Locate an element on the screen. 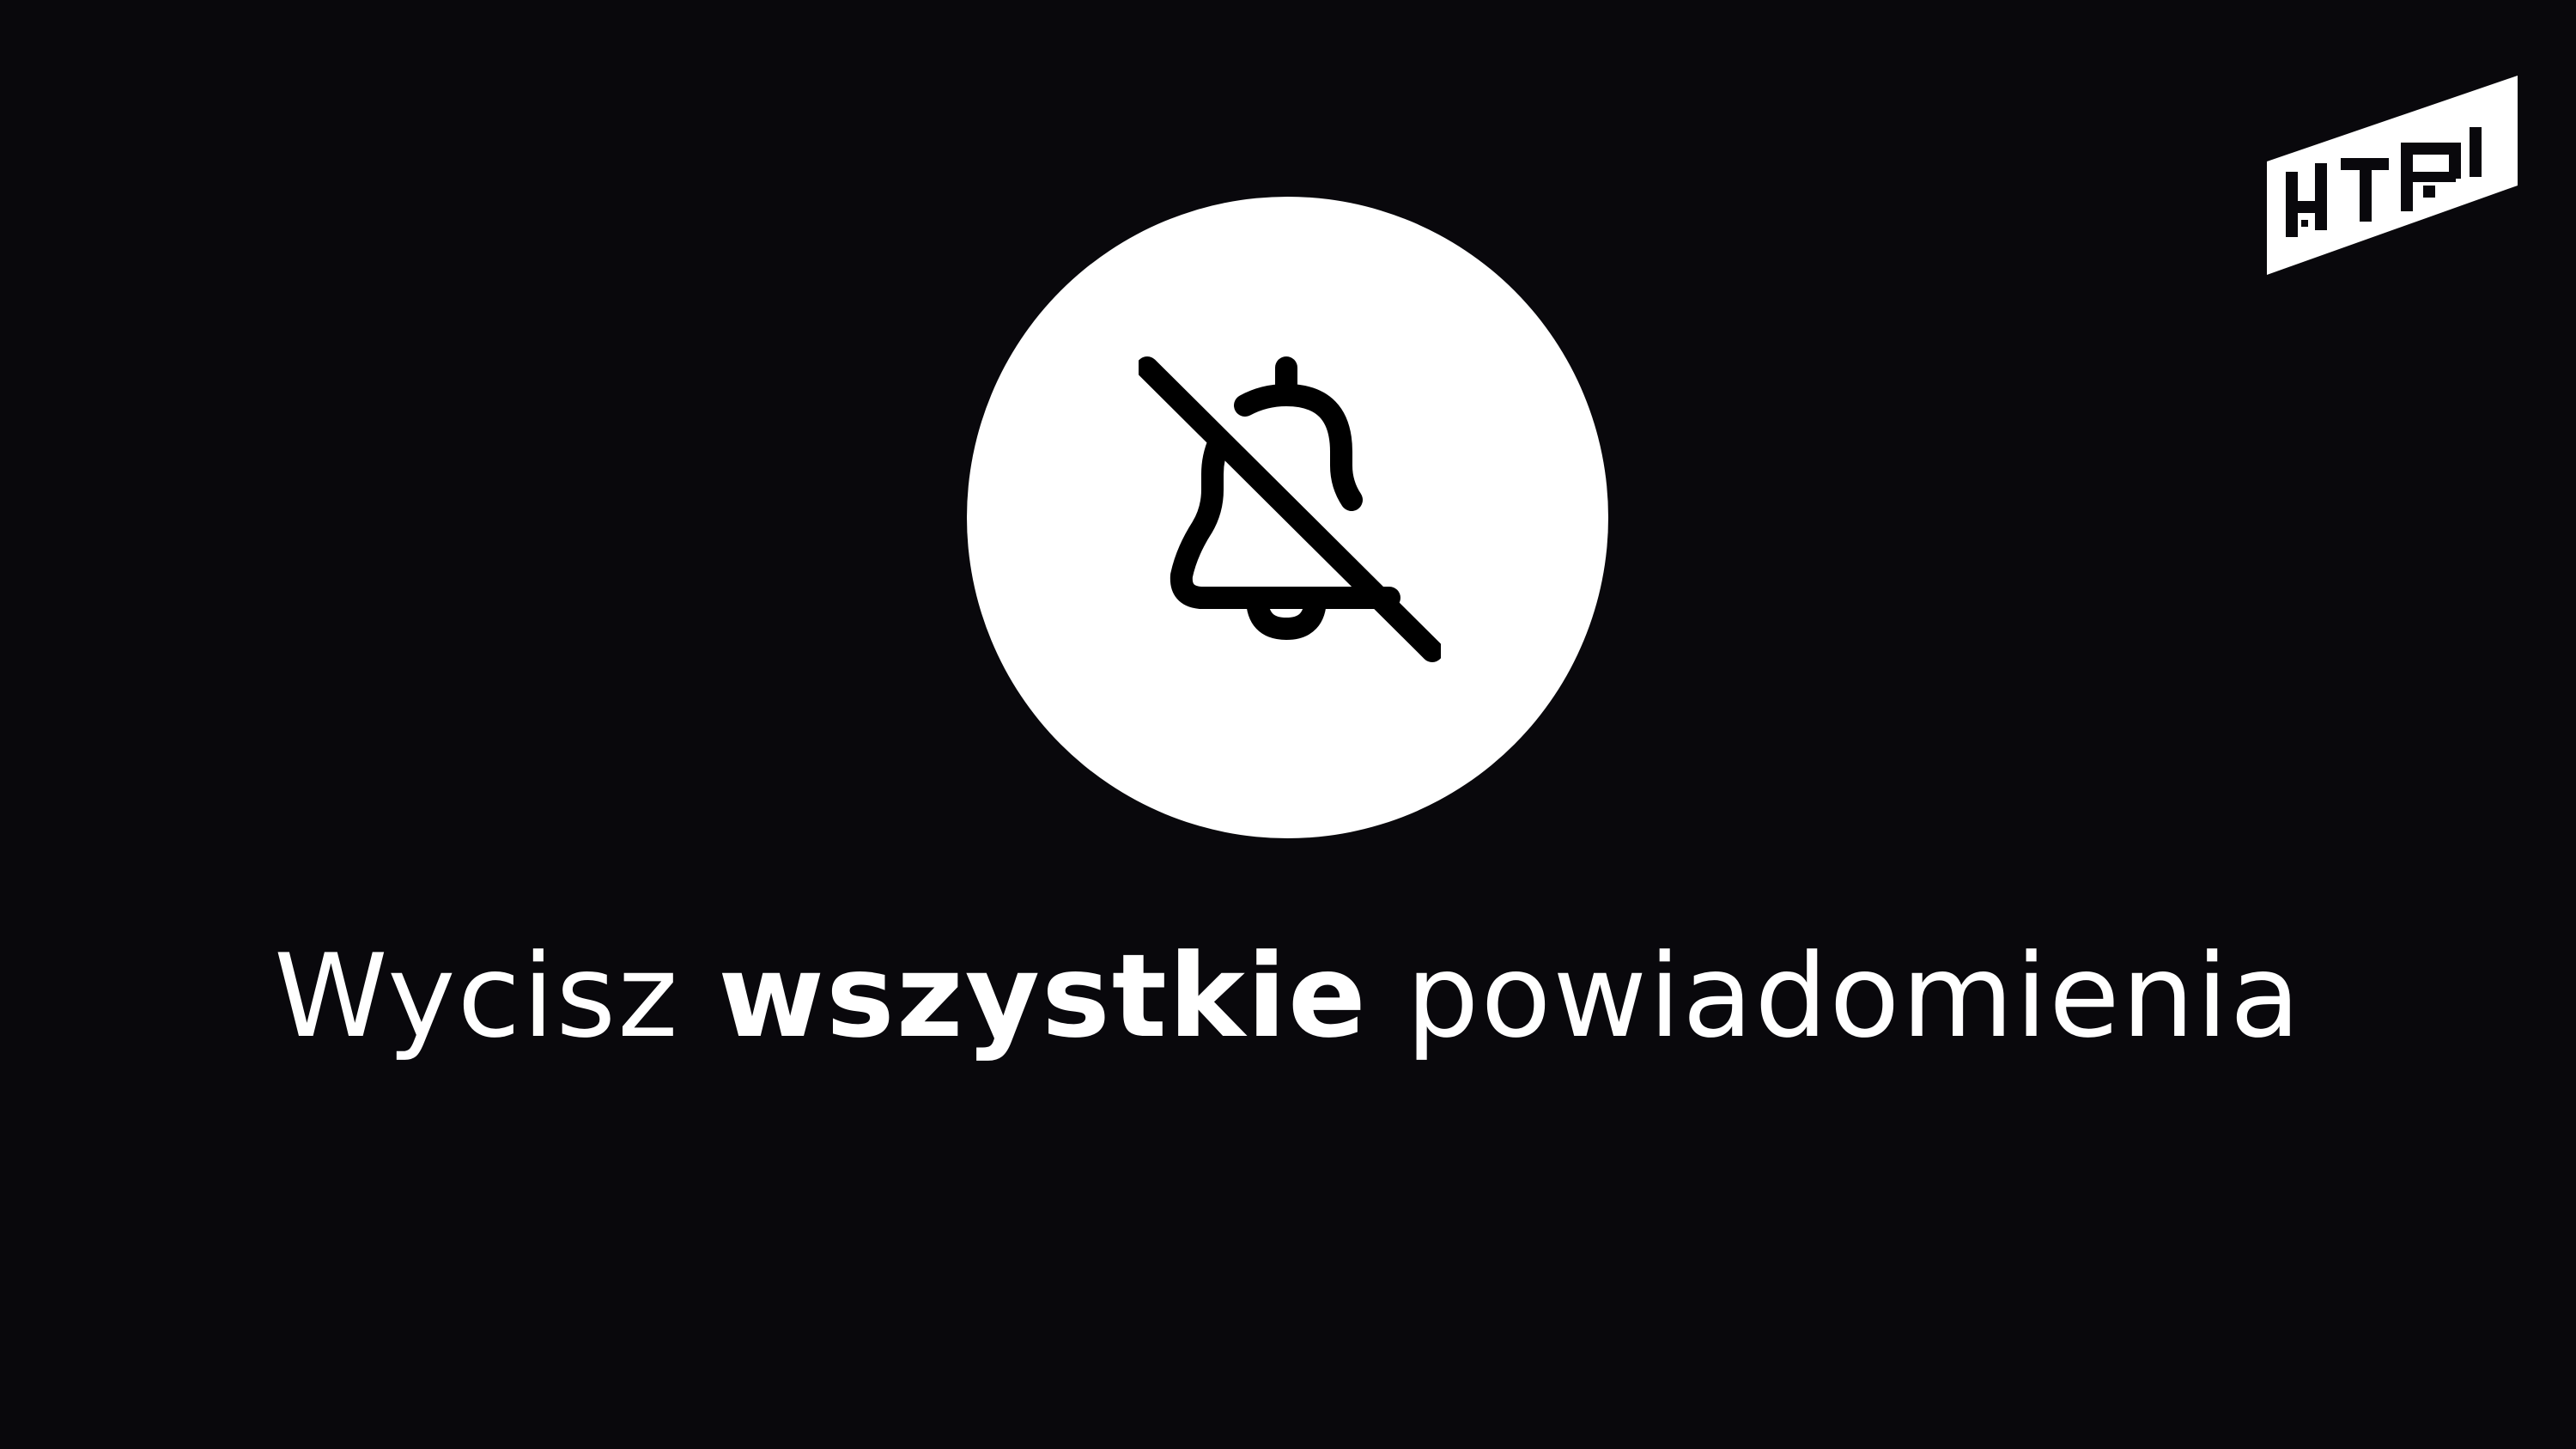 Image resolution: width=2576 pixels, height=1449 pixels. bell-off-icon is located at coordinates (1290, 509).